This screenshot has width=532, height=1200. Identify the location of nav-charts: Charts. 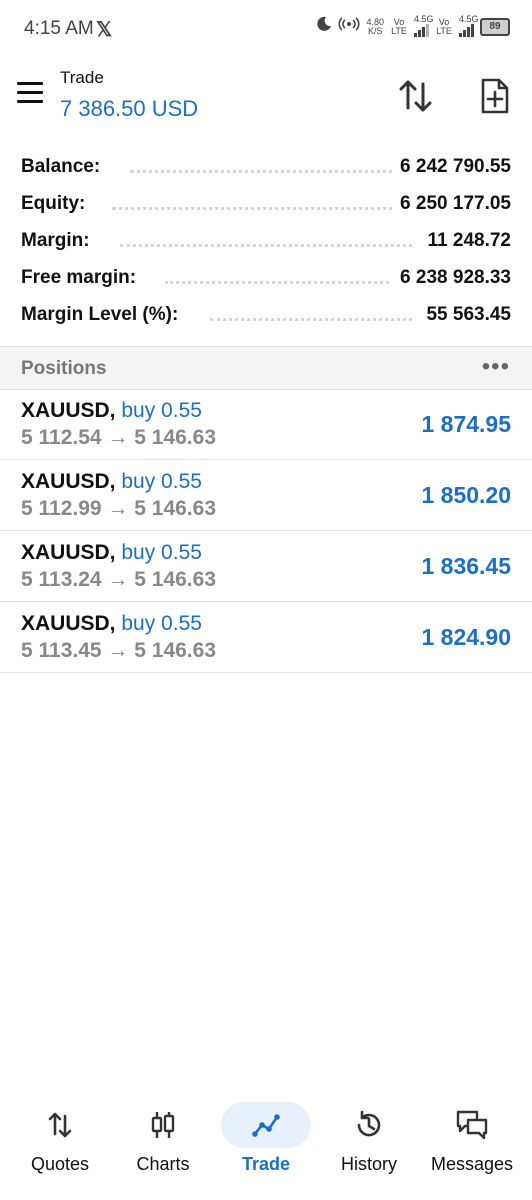
(163, 1144).